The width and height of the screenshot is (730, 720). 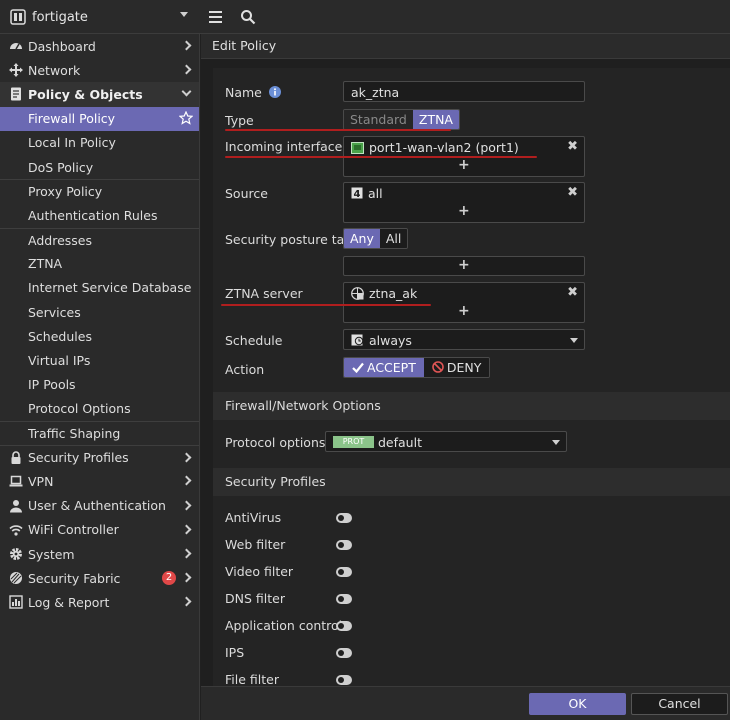 What do you see at coordinates (679, 704) in the screenshot?
I see `cancel-button: Cancel` at bounding box center [679, 704].